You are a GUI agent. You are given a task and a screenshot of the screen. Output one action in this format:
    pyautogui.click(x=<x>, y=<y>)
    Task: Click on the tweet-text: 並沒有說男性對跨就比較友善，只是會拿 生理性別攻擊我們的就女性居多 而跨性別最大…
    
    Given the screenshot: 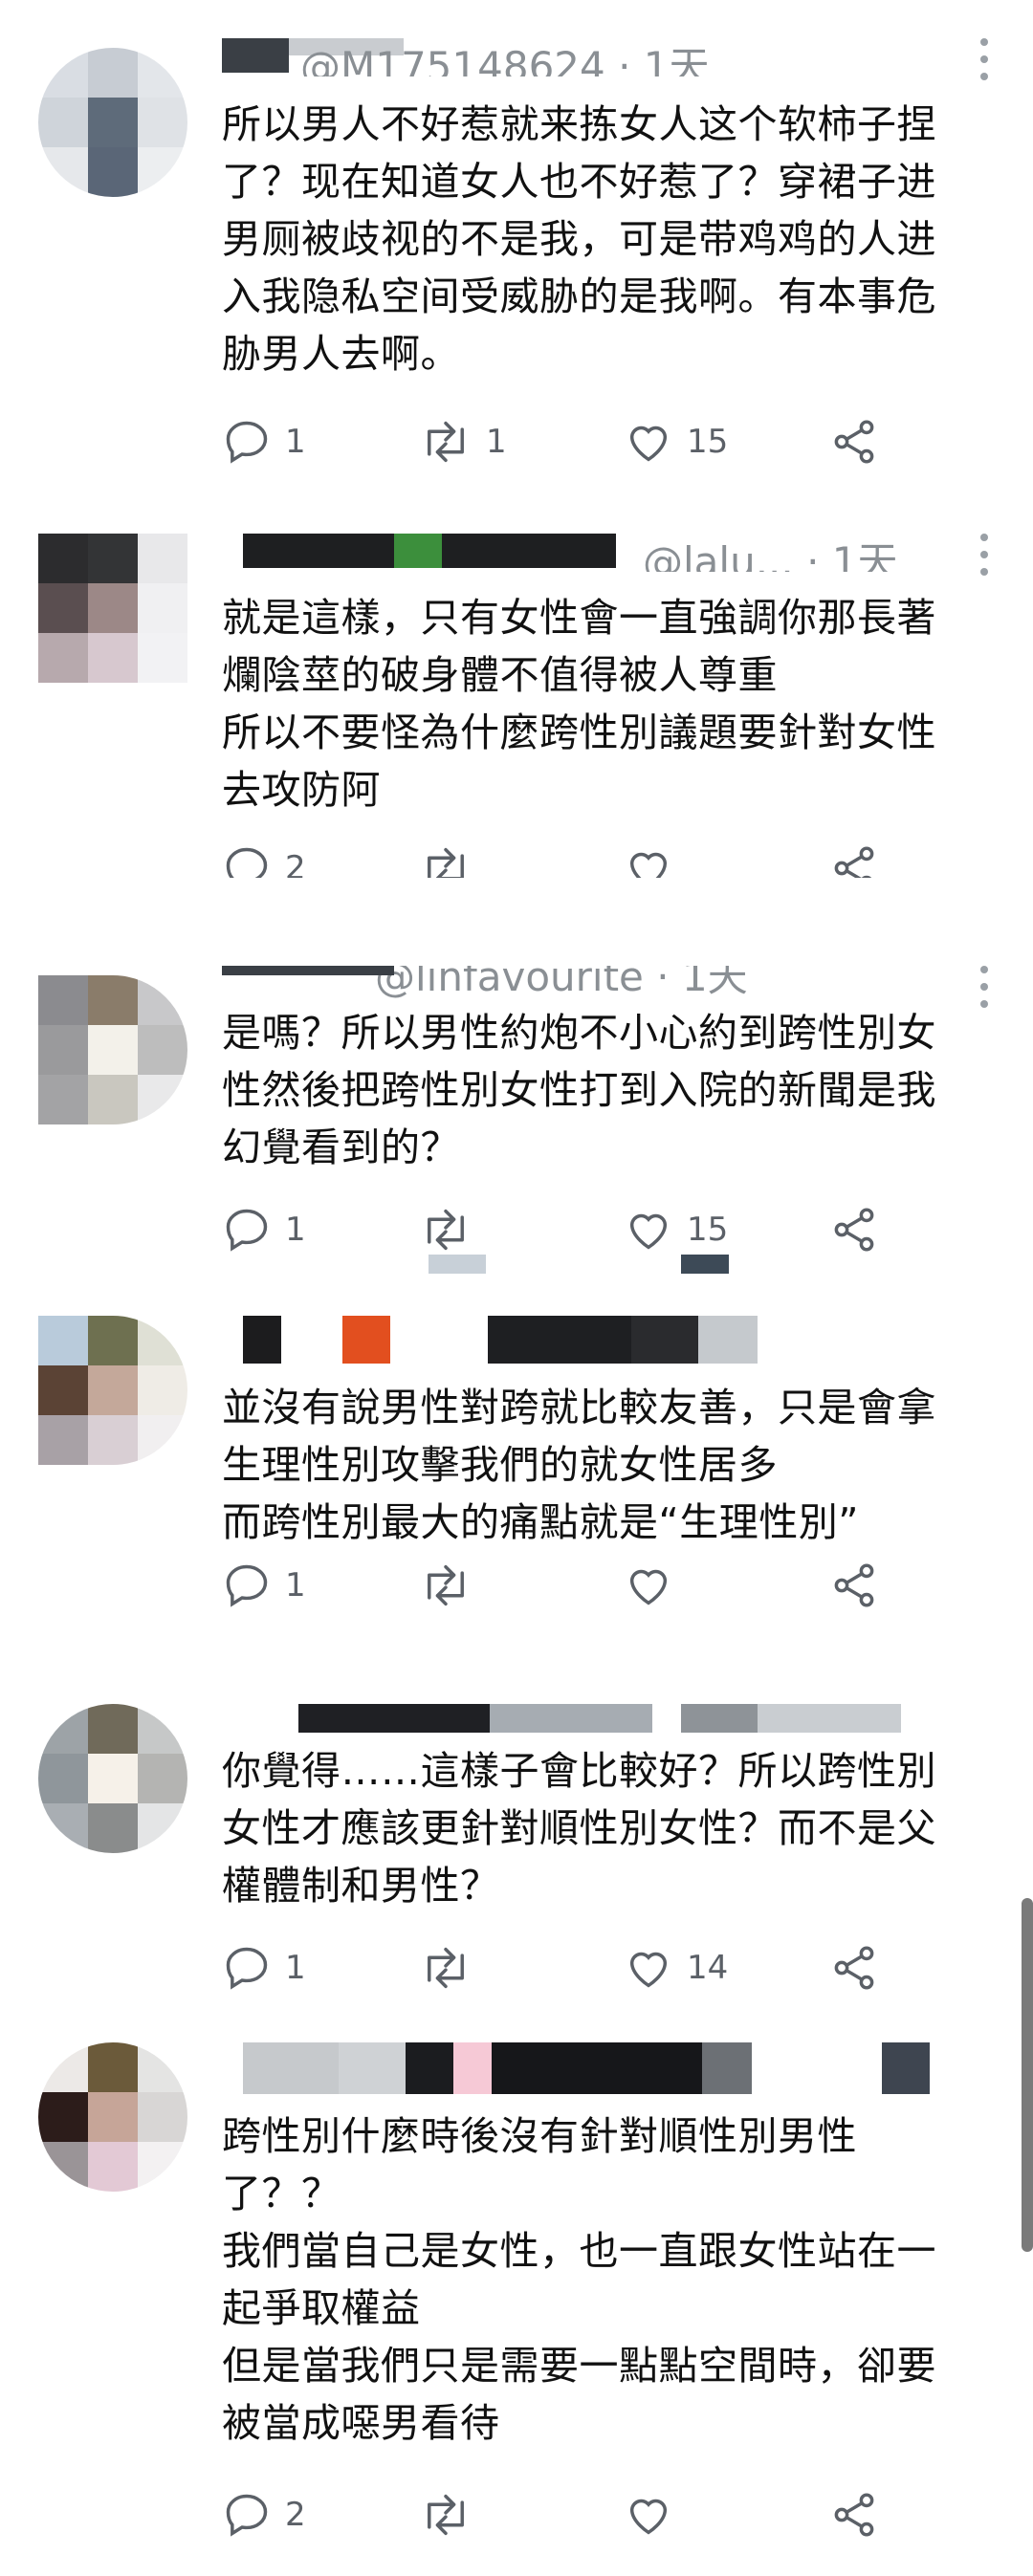 What is the action you would take?
    pyautogui.click(x=579, y=1465)
    